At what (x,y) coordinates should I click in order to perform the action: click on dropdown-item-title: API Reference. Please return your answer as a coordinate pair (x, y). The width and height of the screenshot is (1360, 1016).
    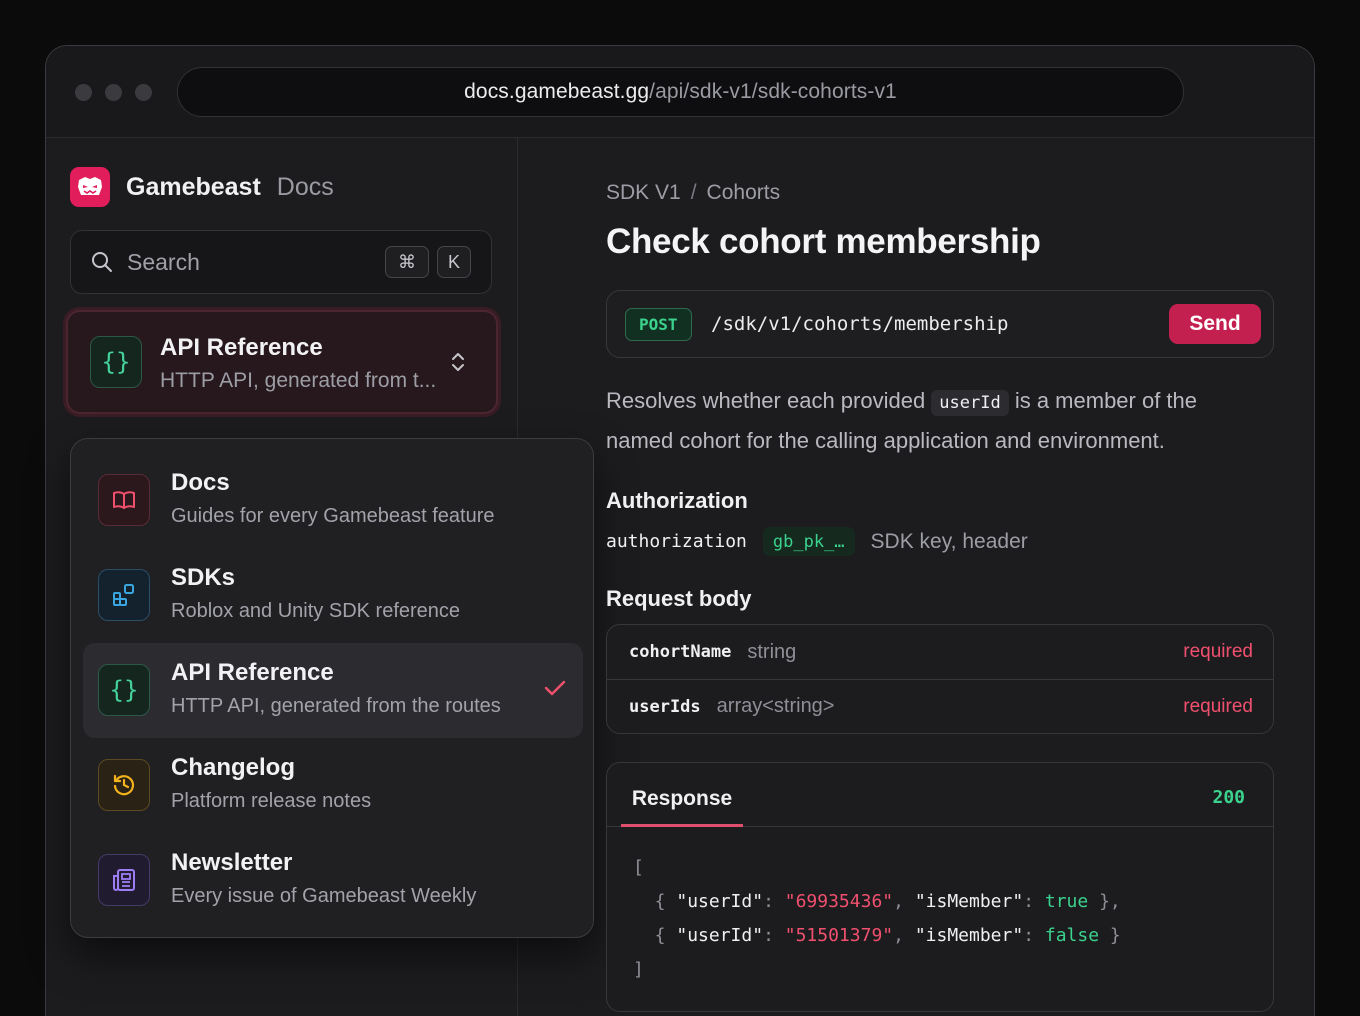
    Looking at the image, I should click on (252, 672).